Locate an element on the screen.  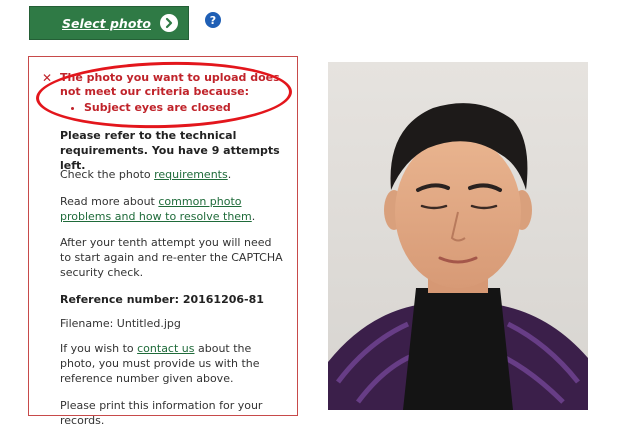
requirements-link: requirements is located at coordinates (191, 174).